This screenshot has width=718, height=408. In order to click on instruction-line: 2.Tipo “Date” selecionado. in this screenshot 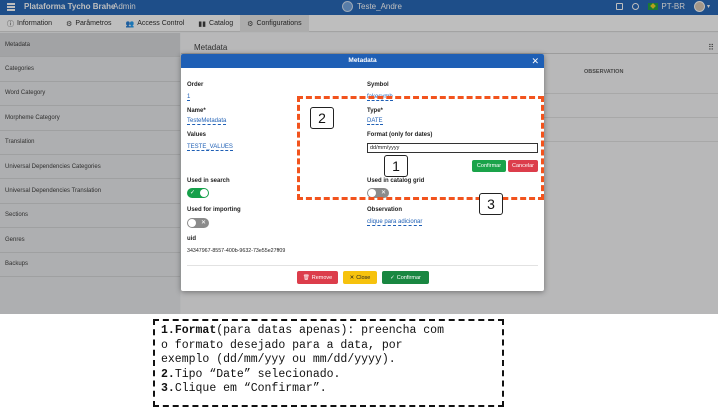, I will do `click(328, 375)`.